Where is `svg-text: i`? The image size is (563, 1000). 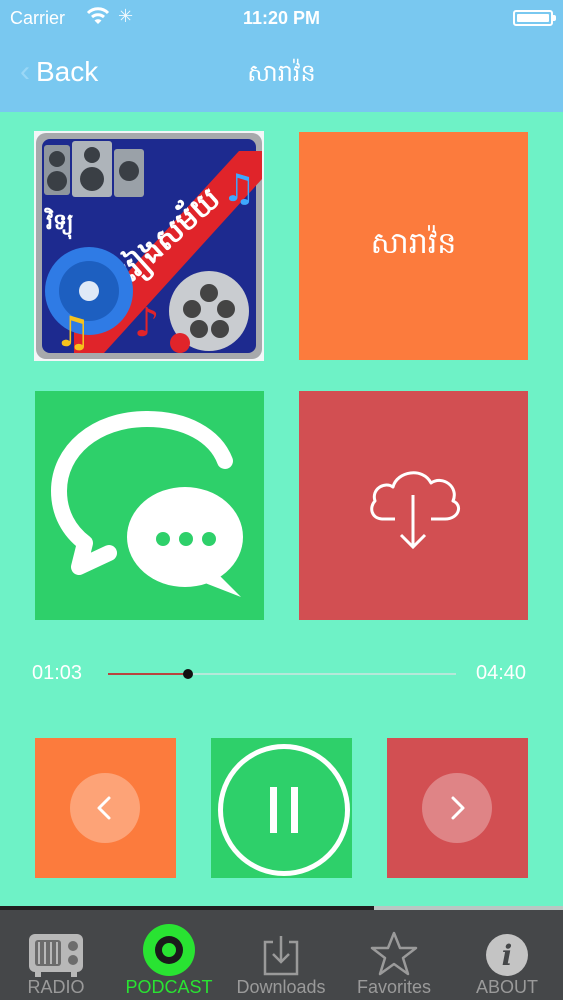 svg-text: i is located at coordinates (507, 955).